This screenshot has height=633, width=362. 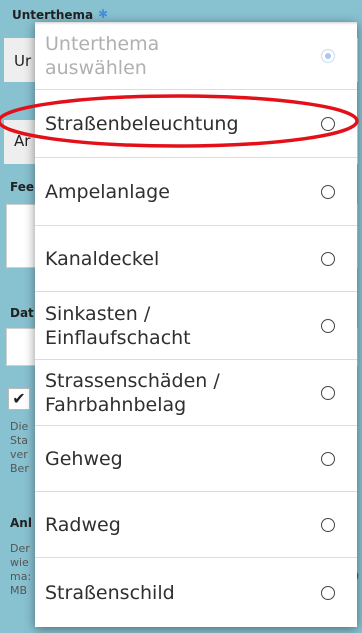 What do you see at coordinates (21, 523) in the screenshot?
I see `anhang-label: Anl` at bounding box center [21, 523].